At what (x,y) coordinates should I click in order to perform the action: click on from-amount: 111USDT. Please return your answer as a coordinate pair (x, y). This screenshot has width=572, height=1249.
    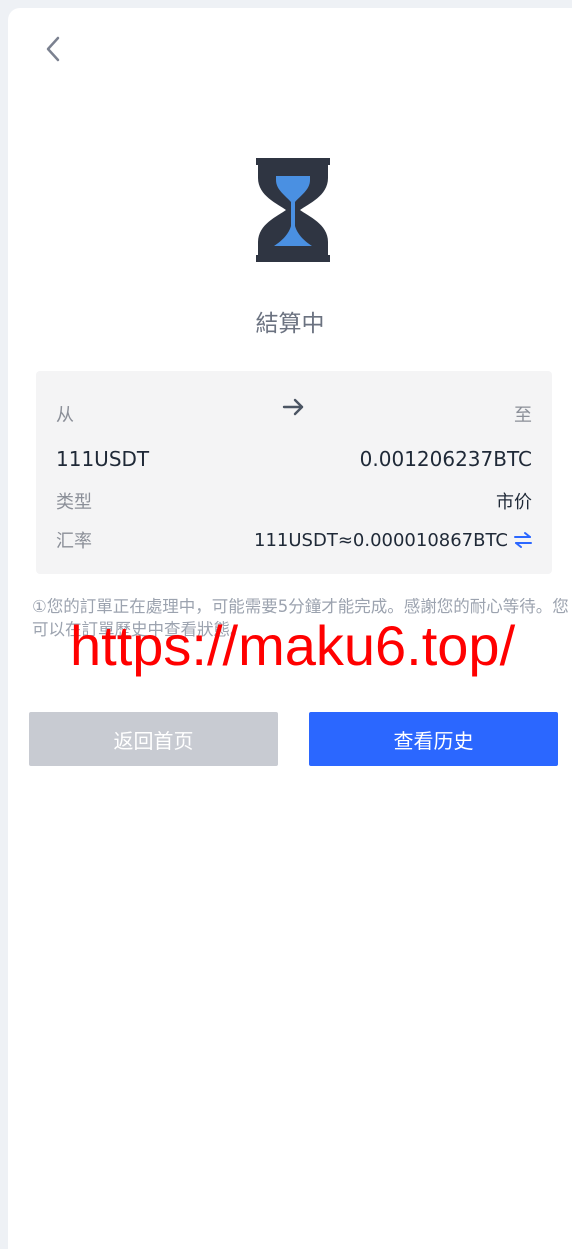
    Looking at the image, I should click on (103, 459).